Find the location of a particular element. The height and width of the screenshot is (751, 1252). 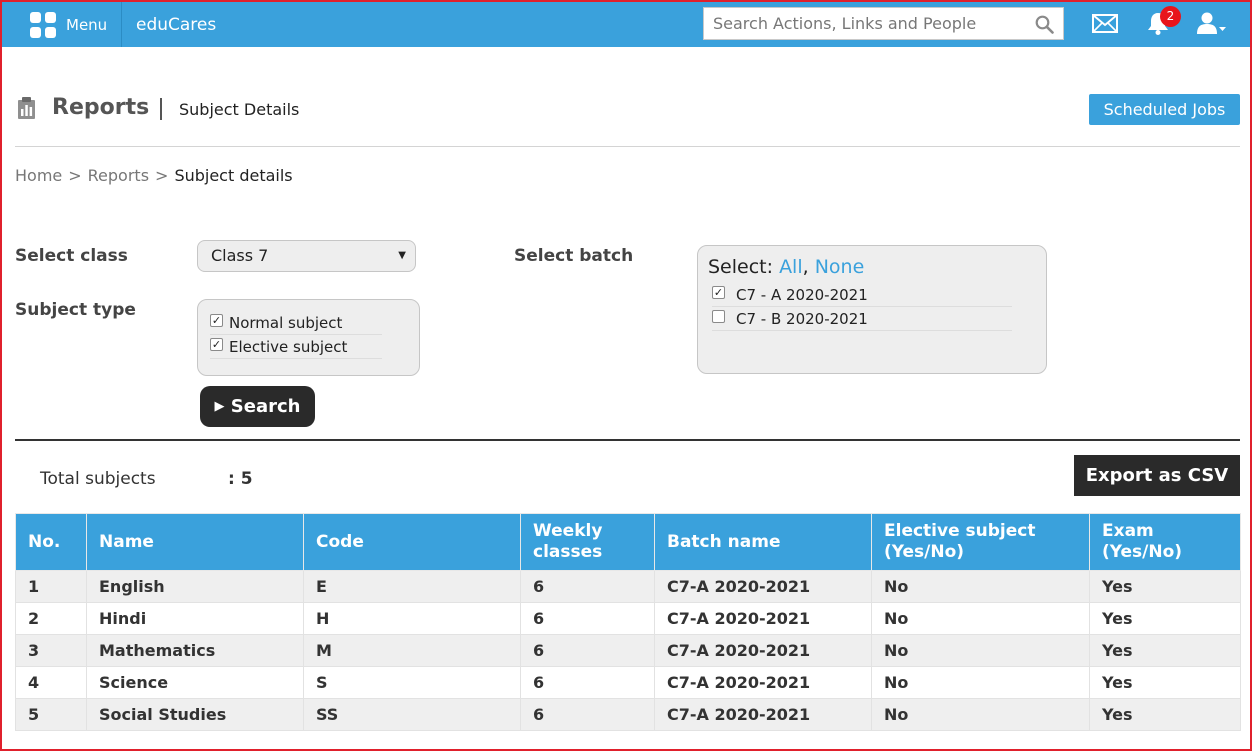

cell-code: H is located at coordinates (412, 618).